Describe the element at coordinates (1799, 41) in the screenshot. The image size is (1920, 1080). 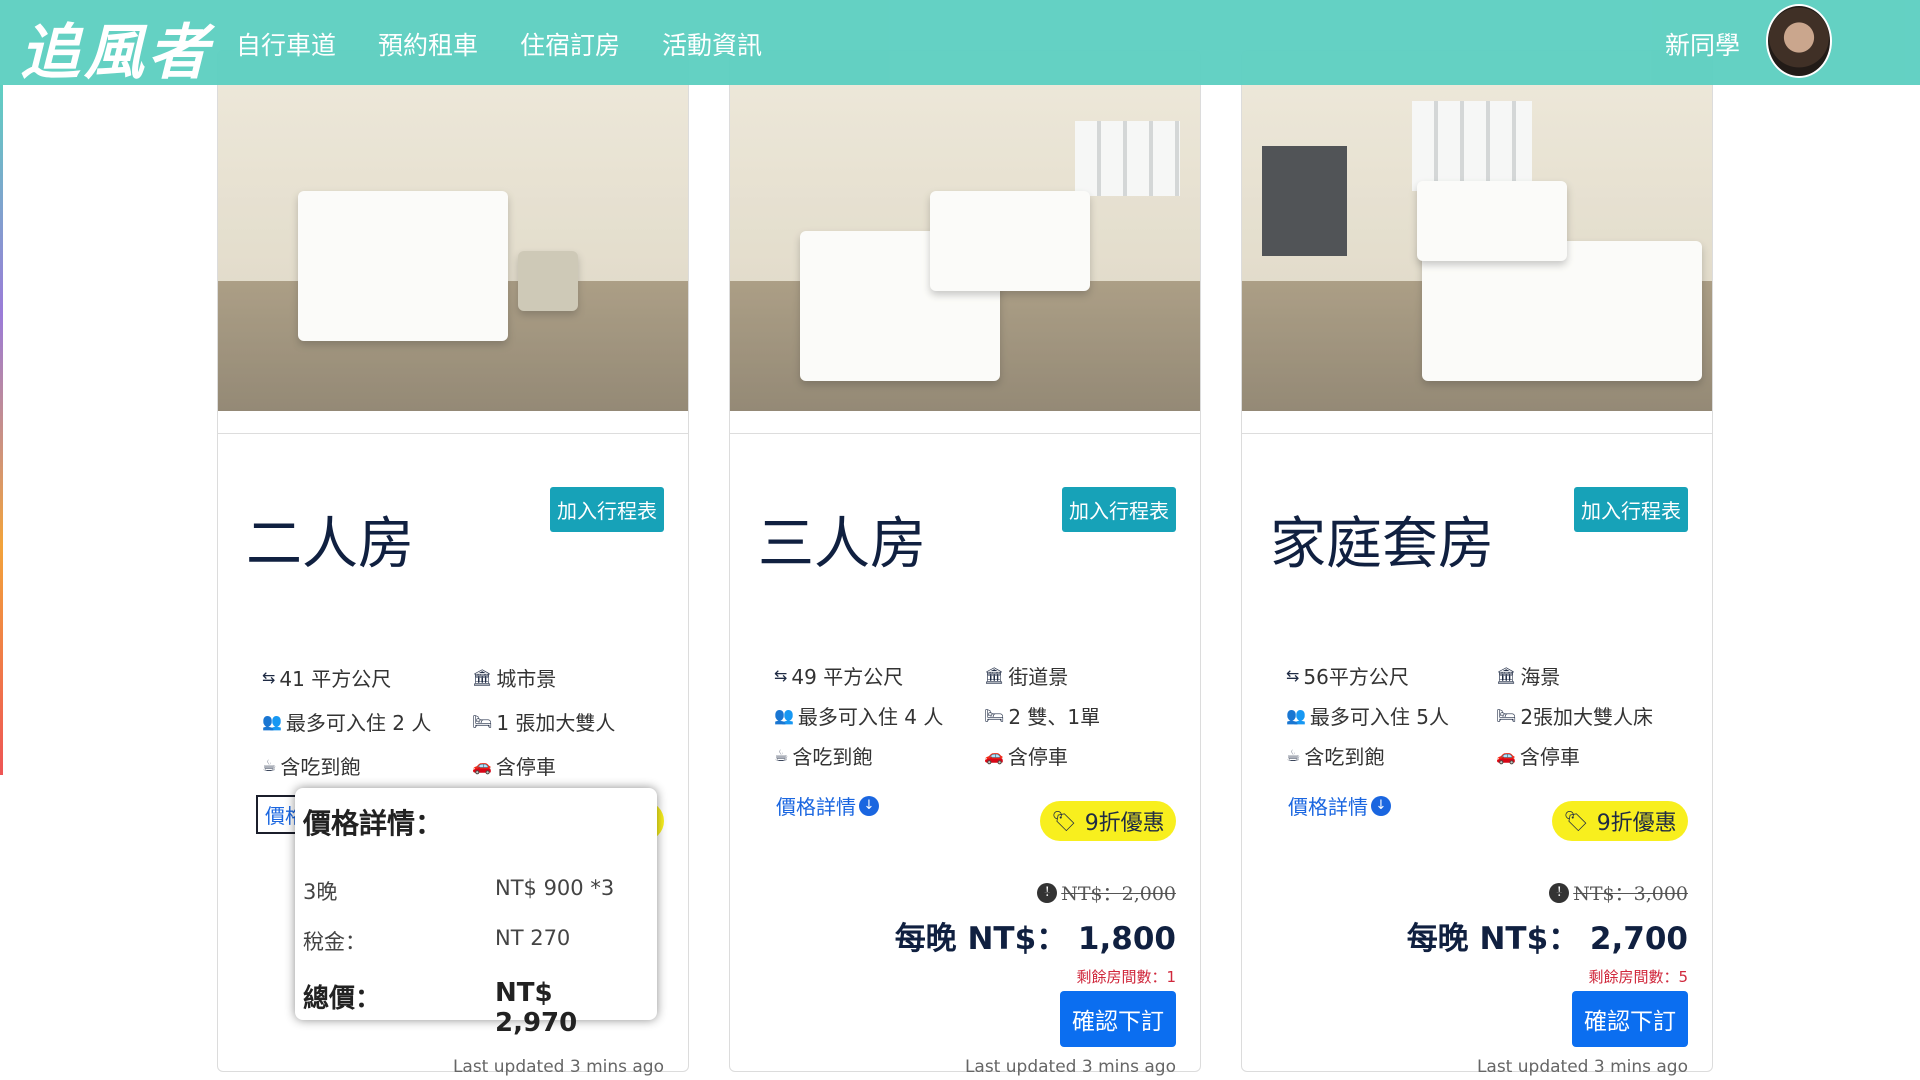
I see `avatar` at that location.